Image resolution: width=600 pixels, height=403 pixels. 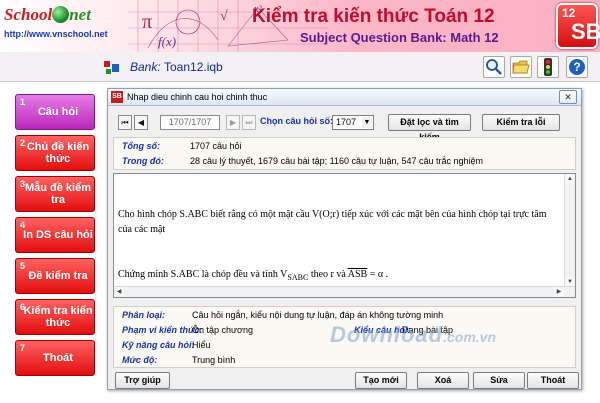 I want to click on question-line-2-end: = α ., so click(x=378, y=274).